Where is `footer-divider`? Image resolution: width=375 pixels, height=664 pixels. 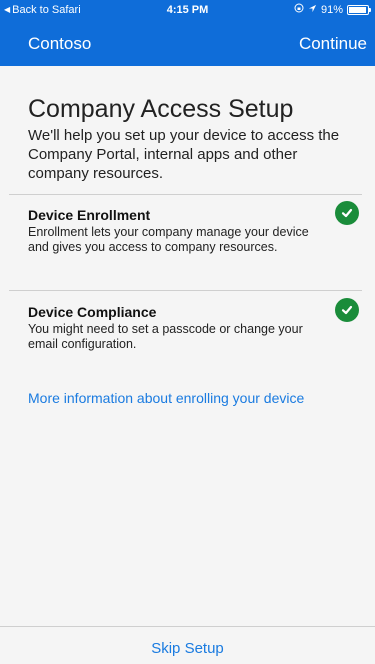 footer-divider is located at coordinates (187, 626).